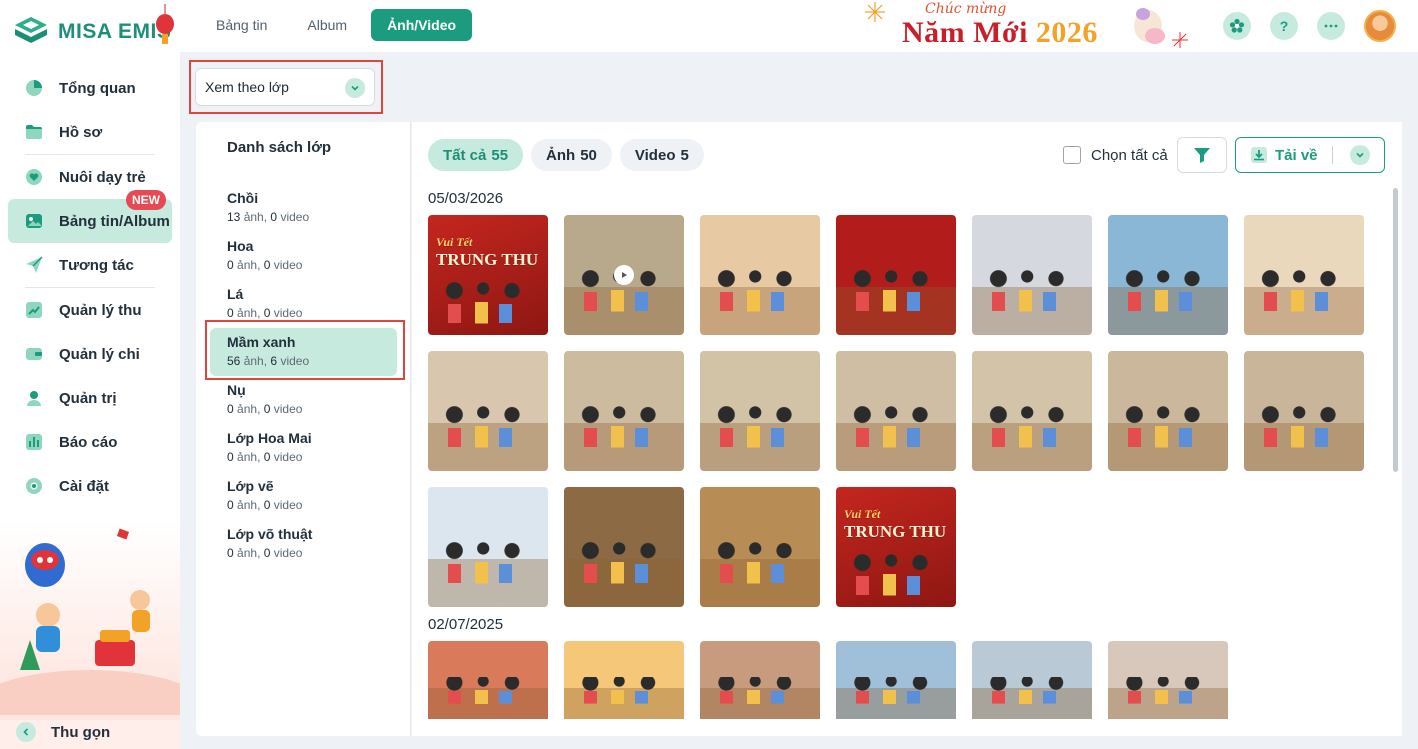 The width and height of the screenshot is (1418, 749). I want to click on chip-videos: Video 5, so click(661, 155).